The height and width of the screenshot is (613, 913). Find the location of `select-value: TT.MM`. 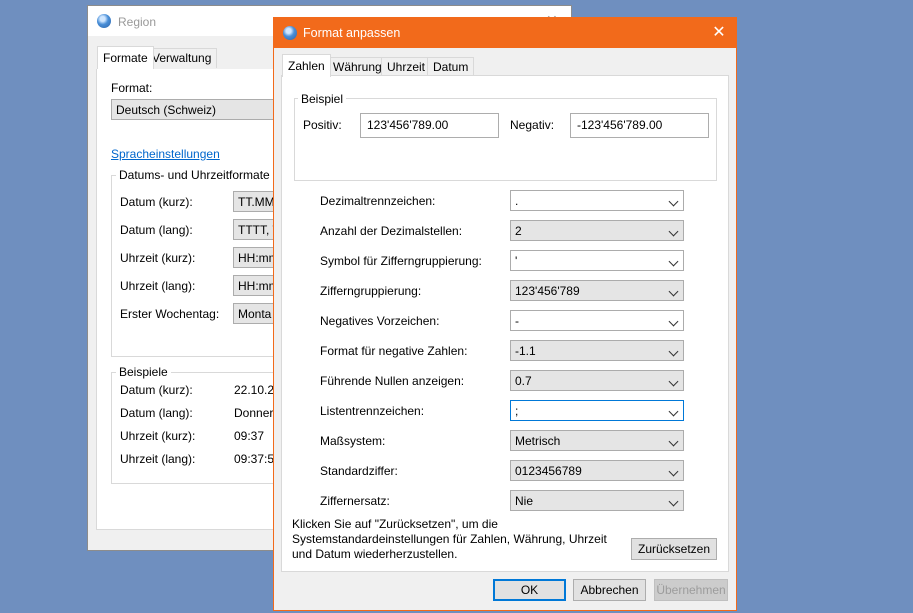

select-value: TT.MM is located at coordinates (256, 202).